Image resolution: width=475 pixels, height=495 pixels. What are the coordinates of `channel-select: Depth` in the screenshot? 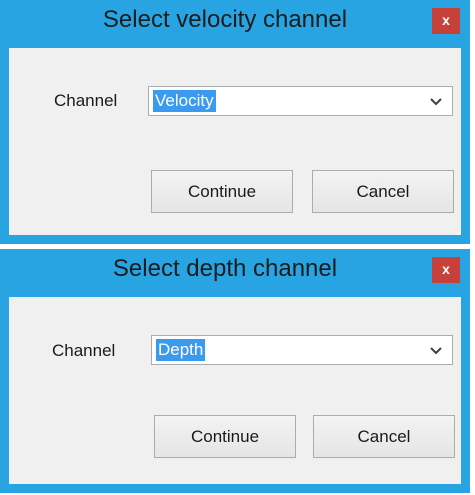 It's located at (302, 350).